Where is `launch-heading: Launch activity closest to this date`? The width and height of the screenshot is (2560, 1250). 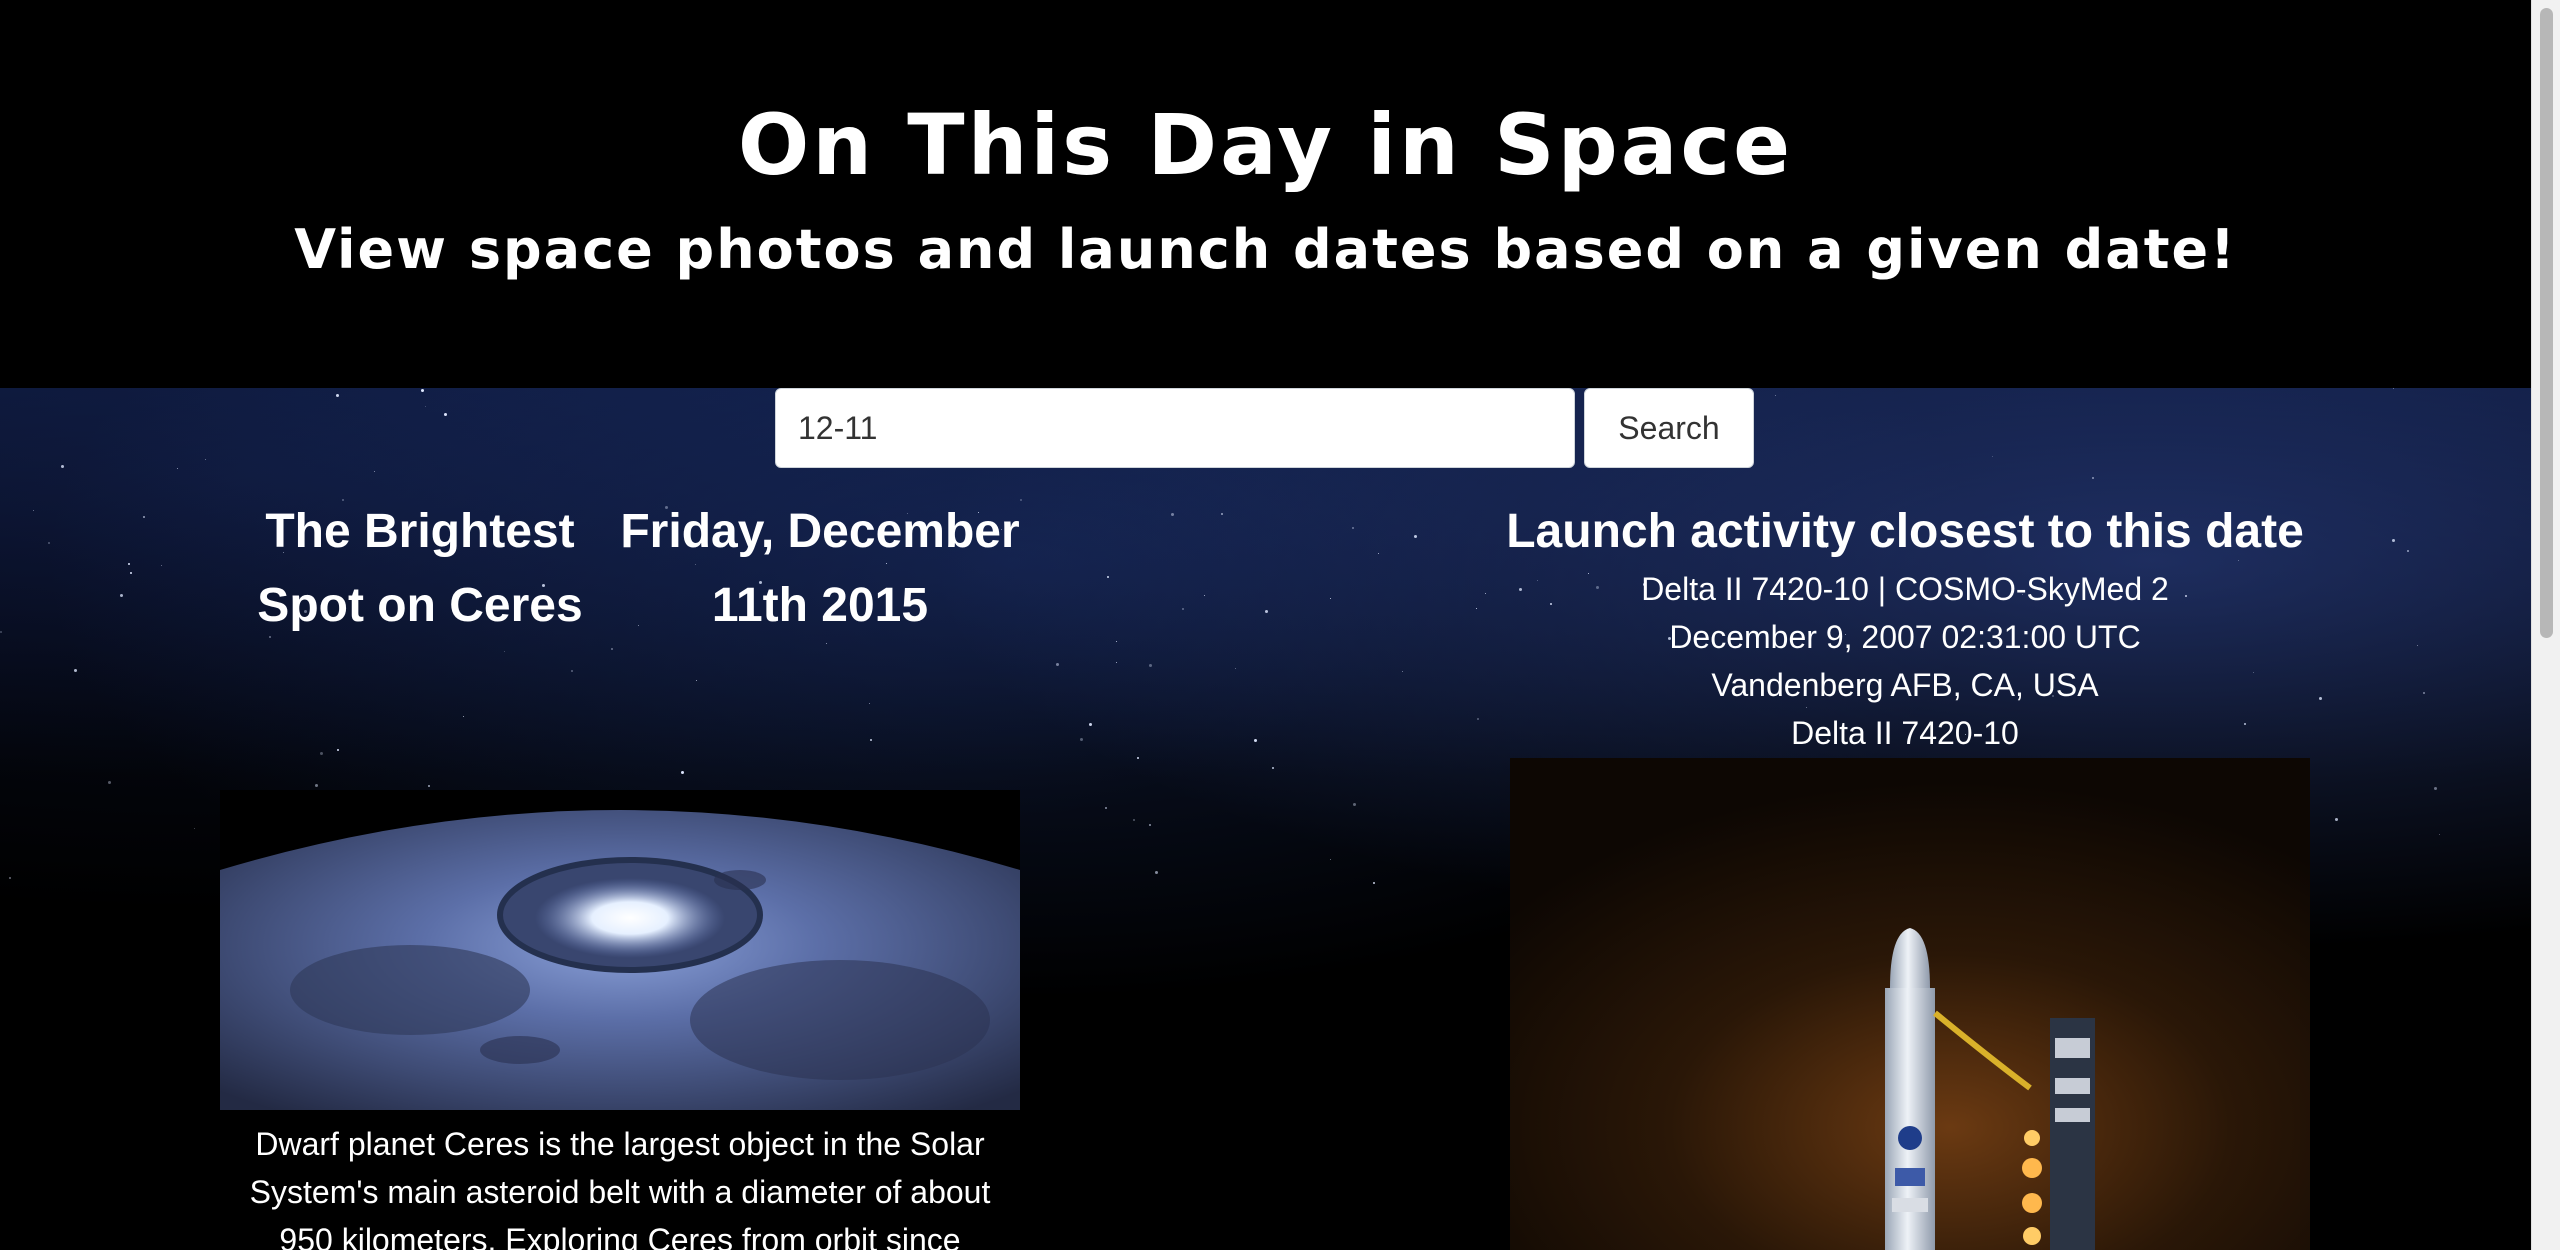 launch-heading: Launch activity closest to this date is located at coordinates (1905, 531).